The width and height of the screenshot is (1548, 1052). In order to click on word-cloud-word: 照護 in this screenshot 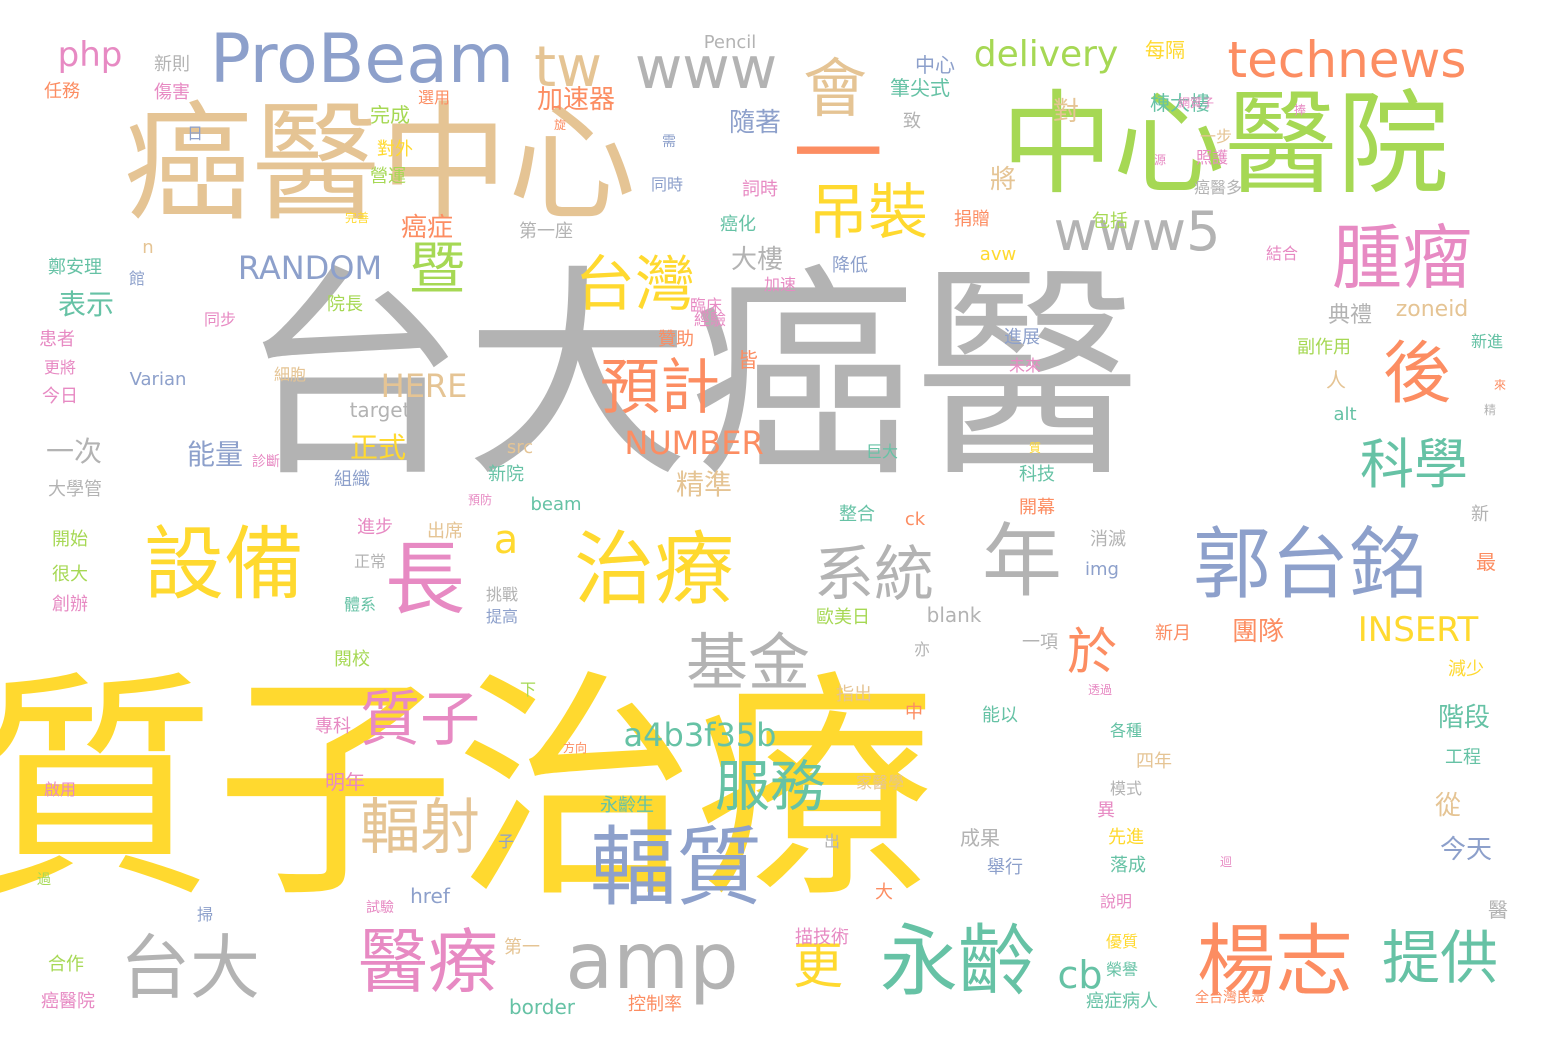, I will do `click(1212, 157)`.